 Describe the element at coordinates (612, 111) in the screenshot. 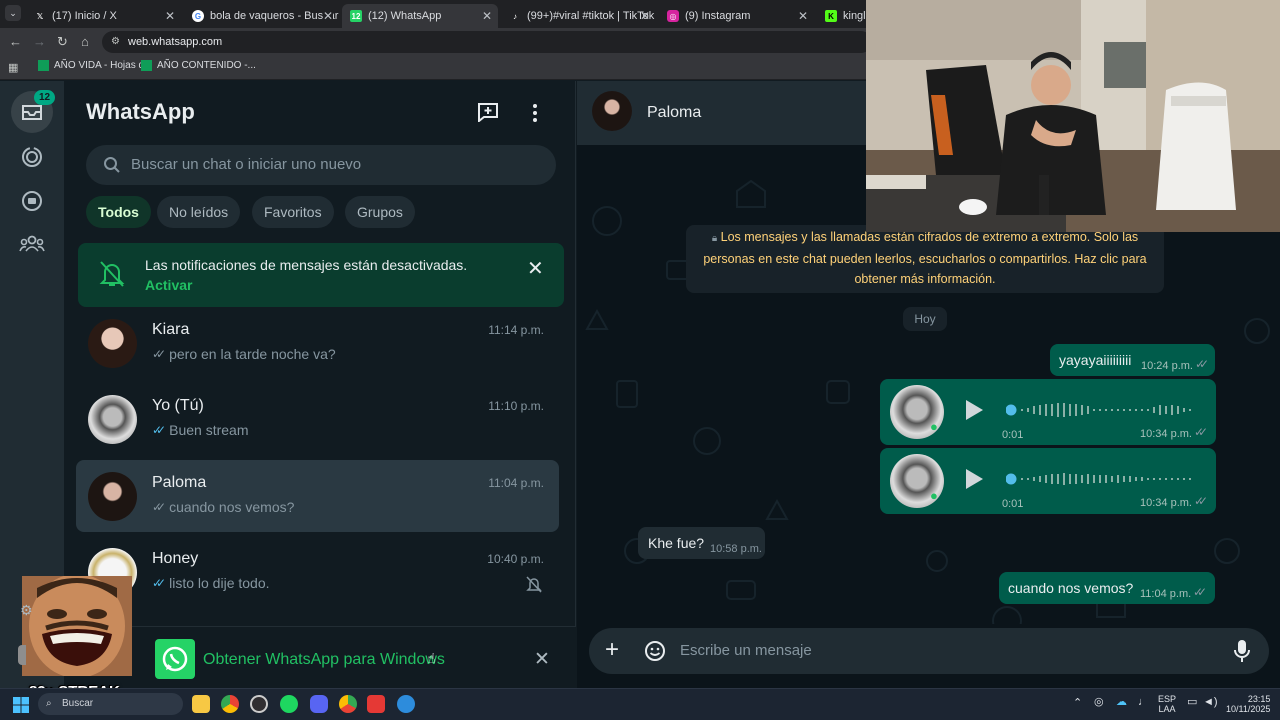

I see `contact-avatar` at that location.